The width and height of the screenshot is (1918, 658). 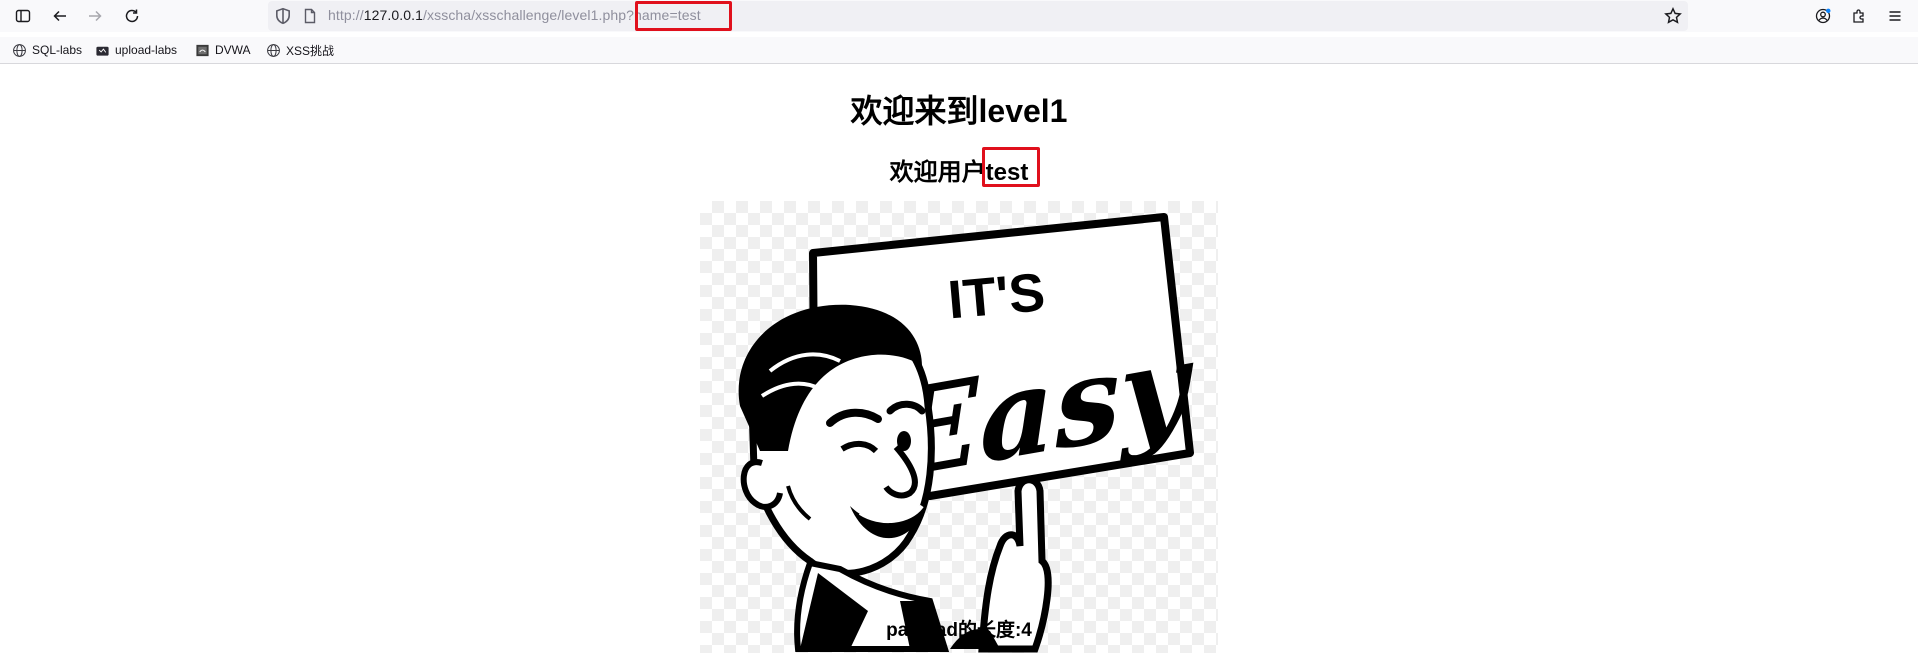 I want to click on dvwa-favicon, so click(x=202, y=50).